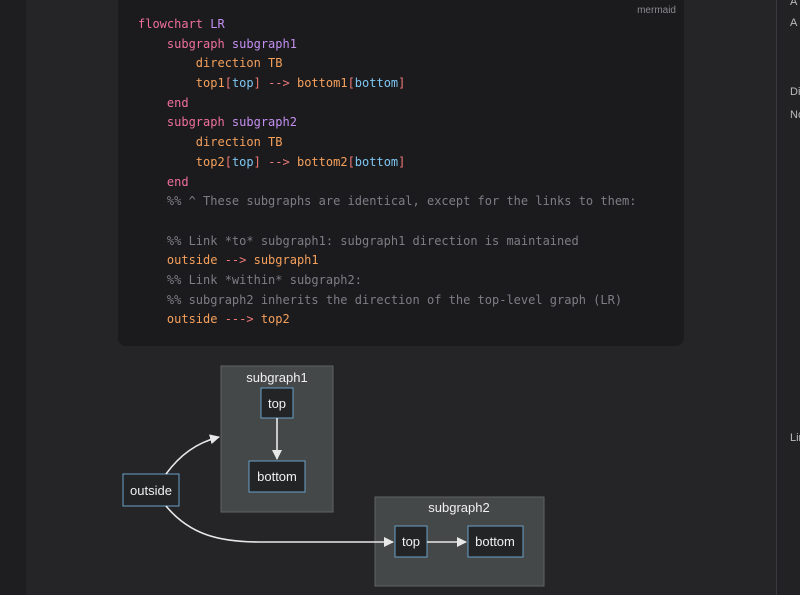 The width and height of the screenshot is (800, 595). I want to click on node-top2-label: top, so click(411, 541).